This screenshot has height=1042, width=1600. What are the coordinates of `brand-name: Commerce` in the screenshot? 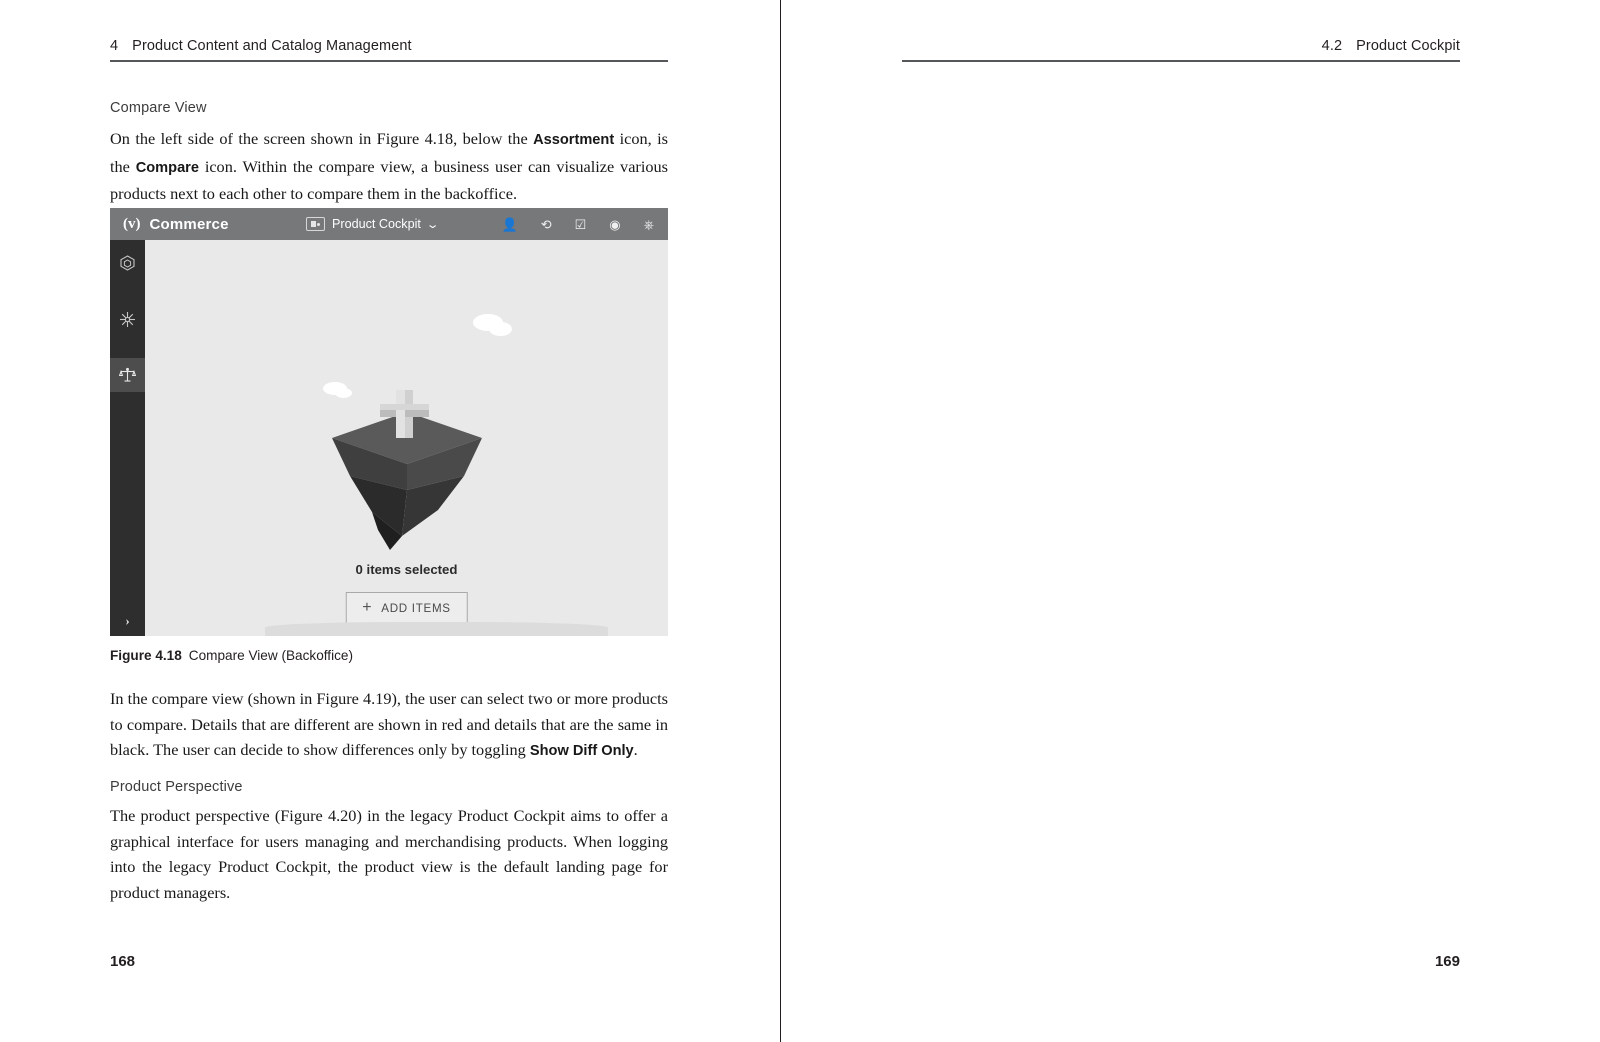 It's located at (189, 224).